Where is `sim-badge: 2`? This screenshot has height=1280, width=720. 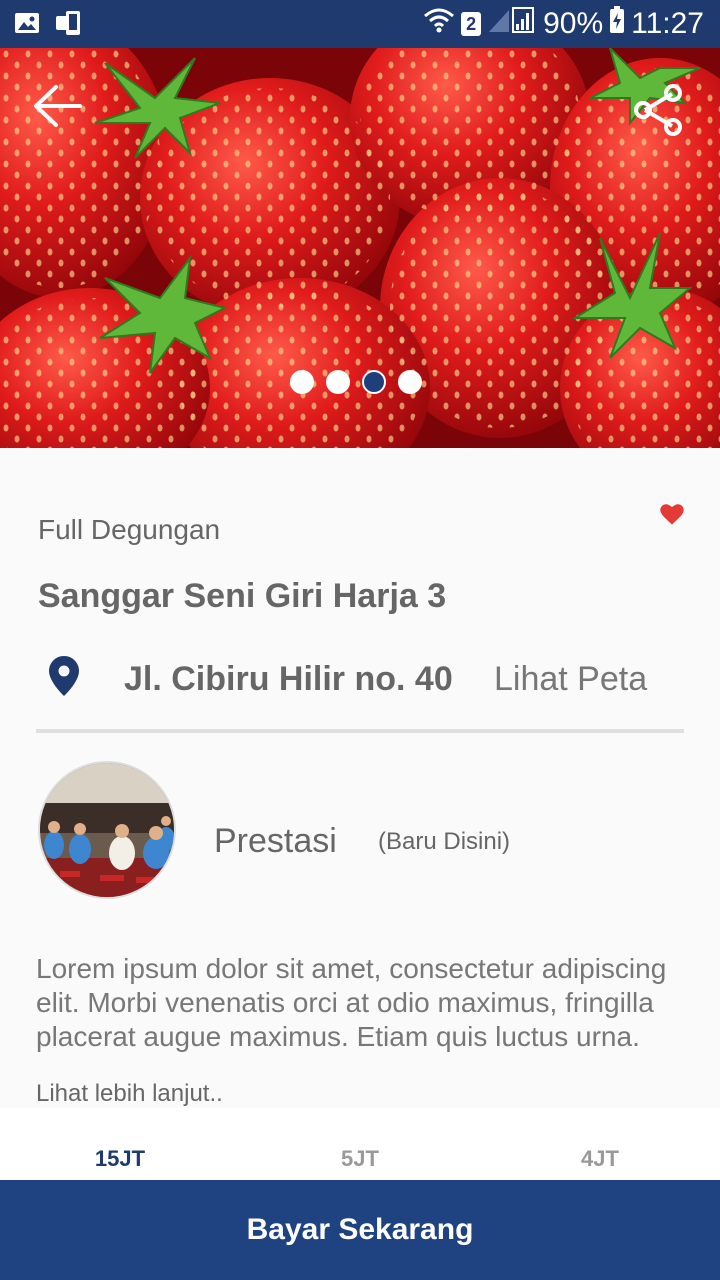
sim-badge: 2 is located at coordinates (471, 24).